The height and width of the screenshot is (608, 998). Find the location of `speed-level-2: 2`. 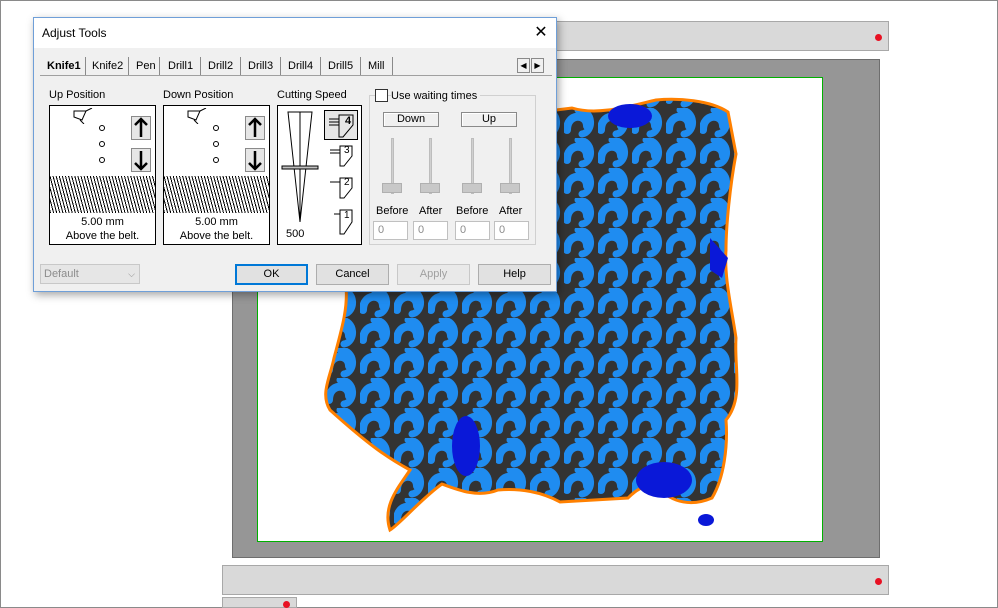

speed-level-2: 2 is located at coordinates (342, 187).